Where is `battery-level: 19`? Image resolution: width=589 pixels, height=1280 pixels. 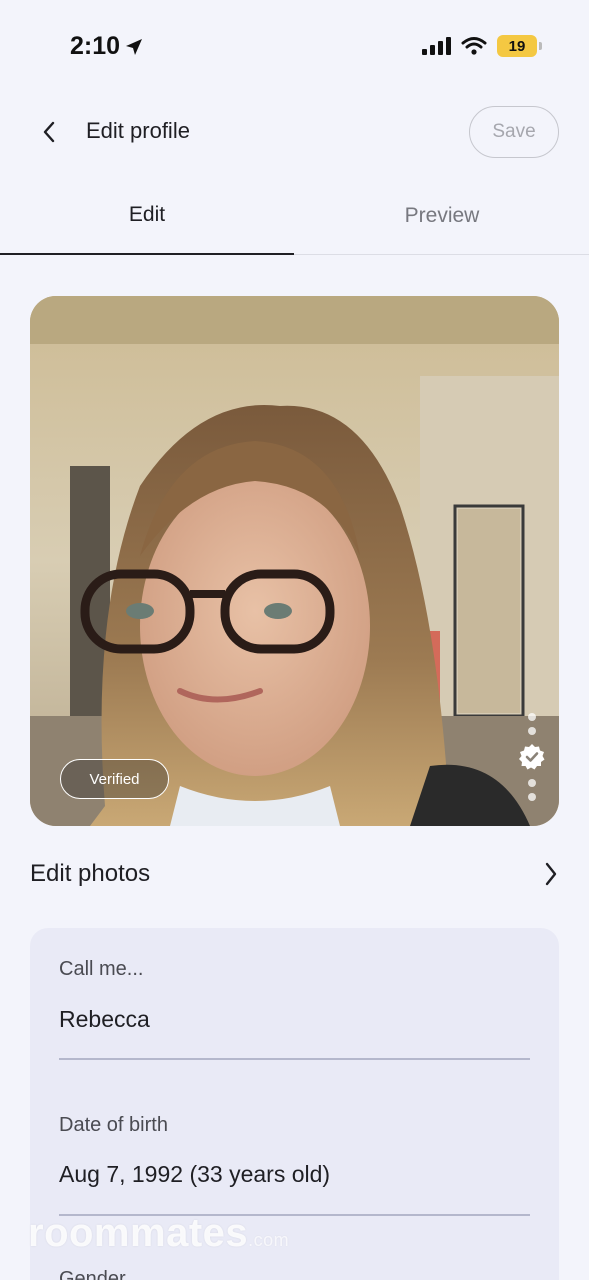 battery-level: 19 is located at coordinates (517, 46).